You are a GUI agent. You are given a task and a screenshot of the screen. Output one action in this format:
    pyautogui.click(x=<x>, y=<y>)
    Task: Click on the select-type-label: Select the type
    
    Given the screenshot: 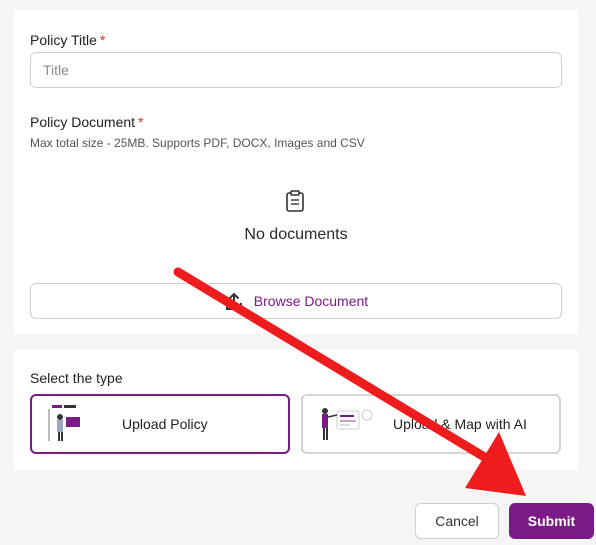 What is the action you would take?
    pyautogui.click(x=76, y=378)
    